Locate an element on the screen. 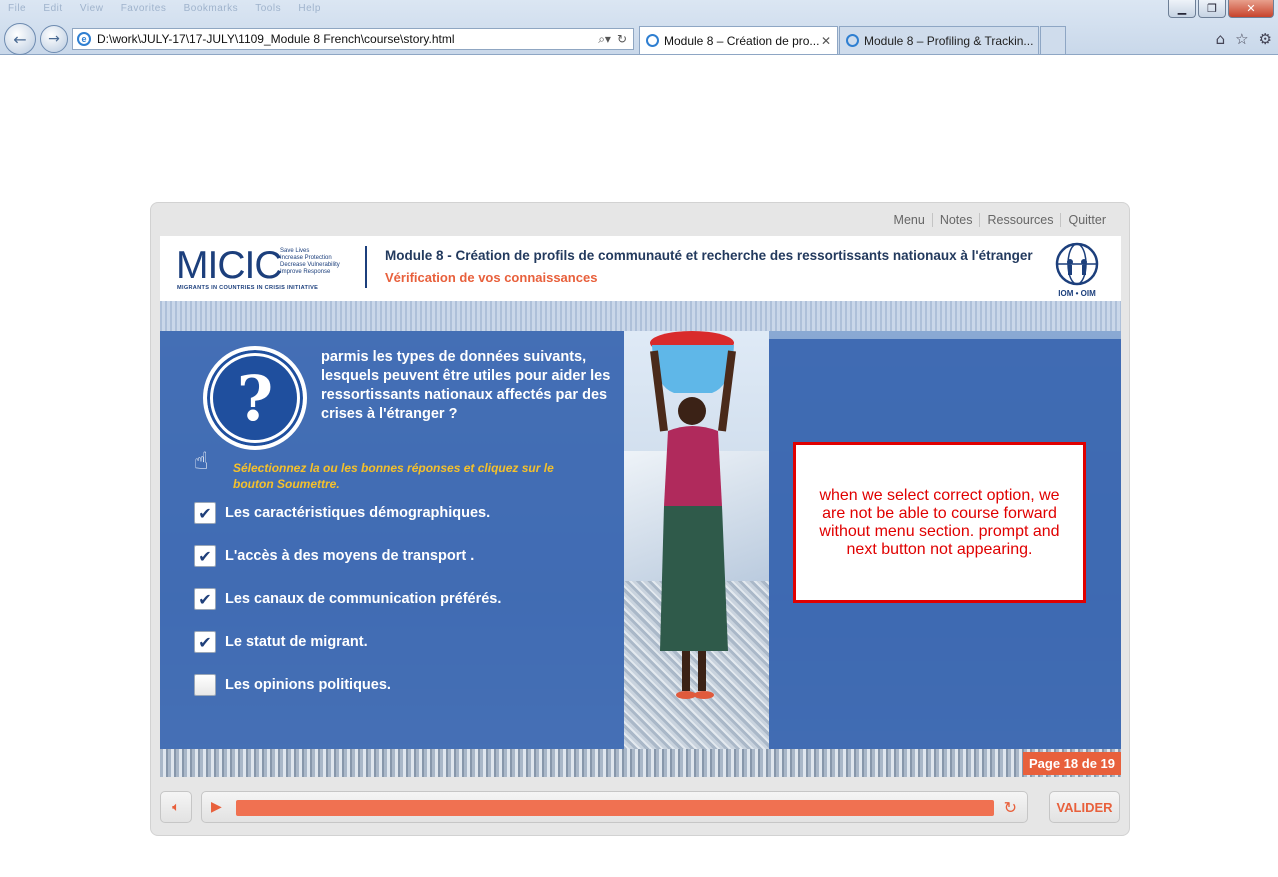 The height and width of the screenshot is (877, 1278). option-political-opinions: Les opinions politiques. is located at coordinates (404, 685).